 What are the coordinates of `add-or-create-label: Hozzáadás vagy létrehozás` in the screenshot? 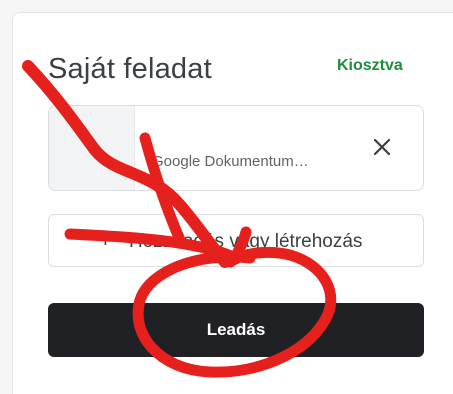 It's located at (246, 241).